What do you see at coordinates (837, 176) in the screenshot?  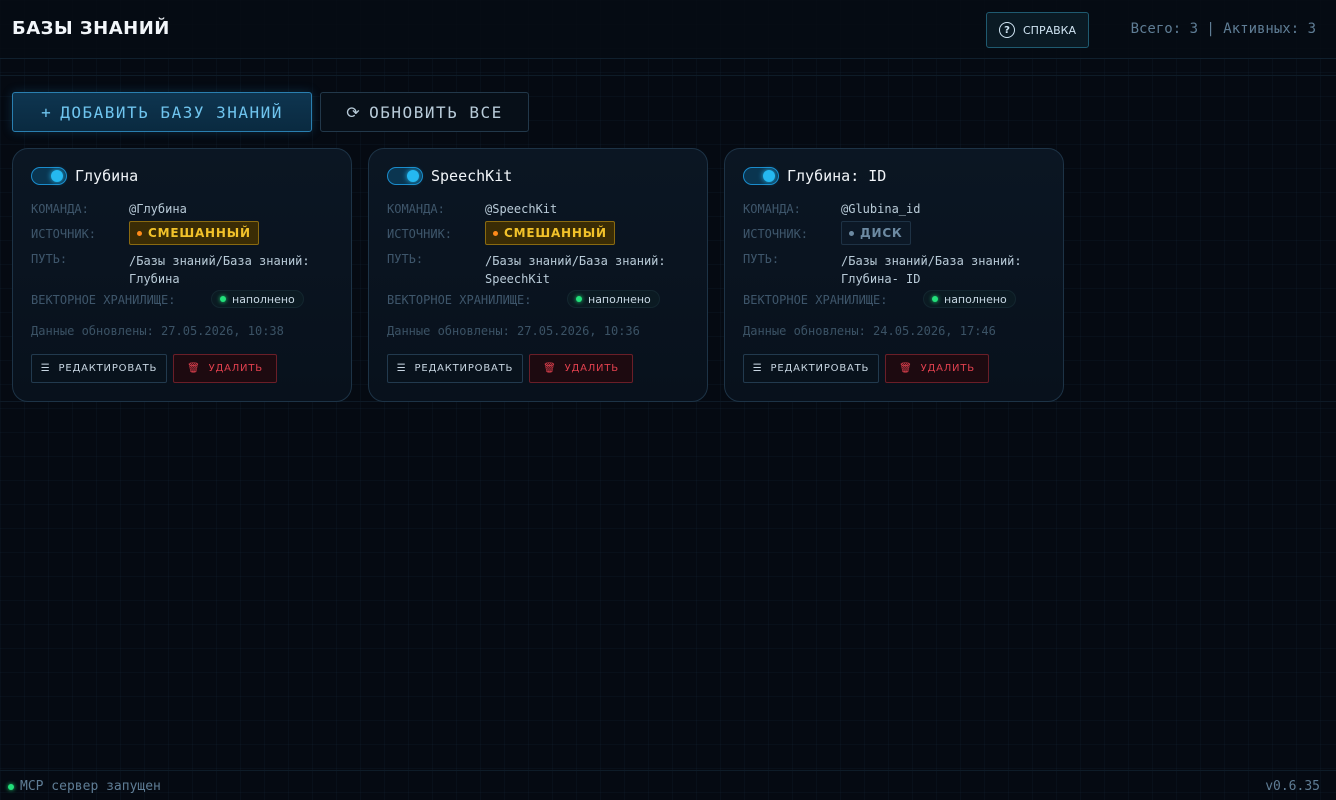 I see `card-title: Глубина: ID` at bounding box center [837, 176].